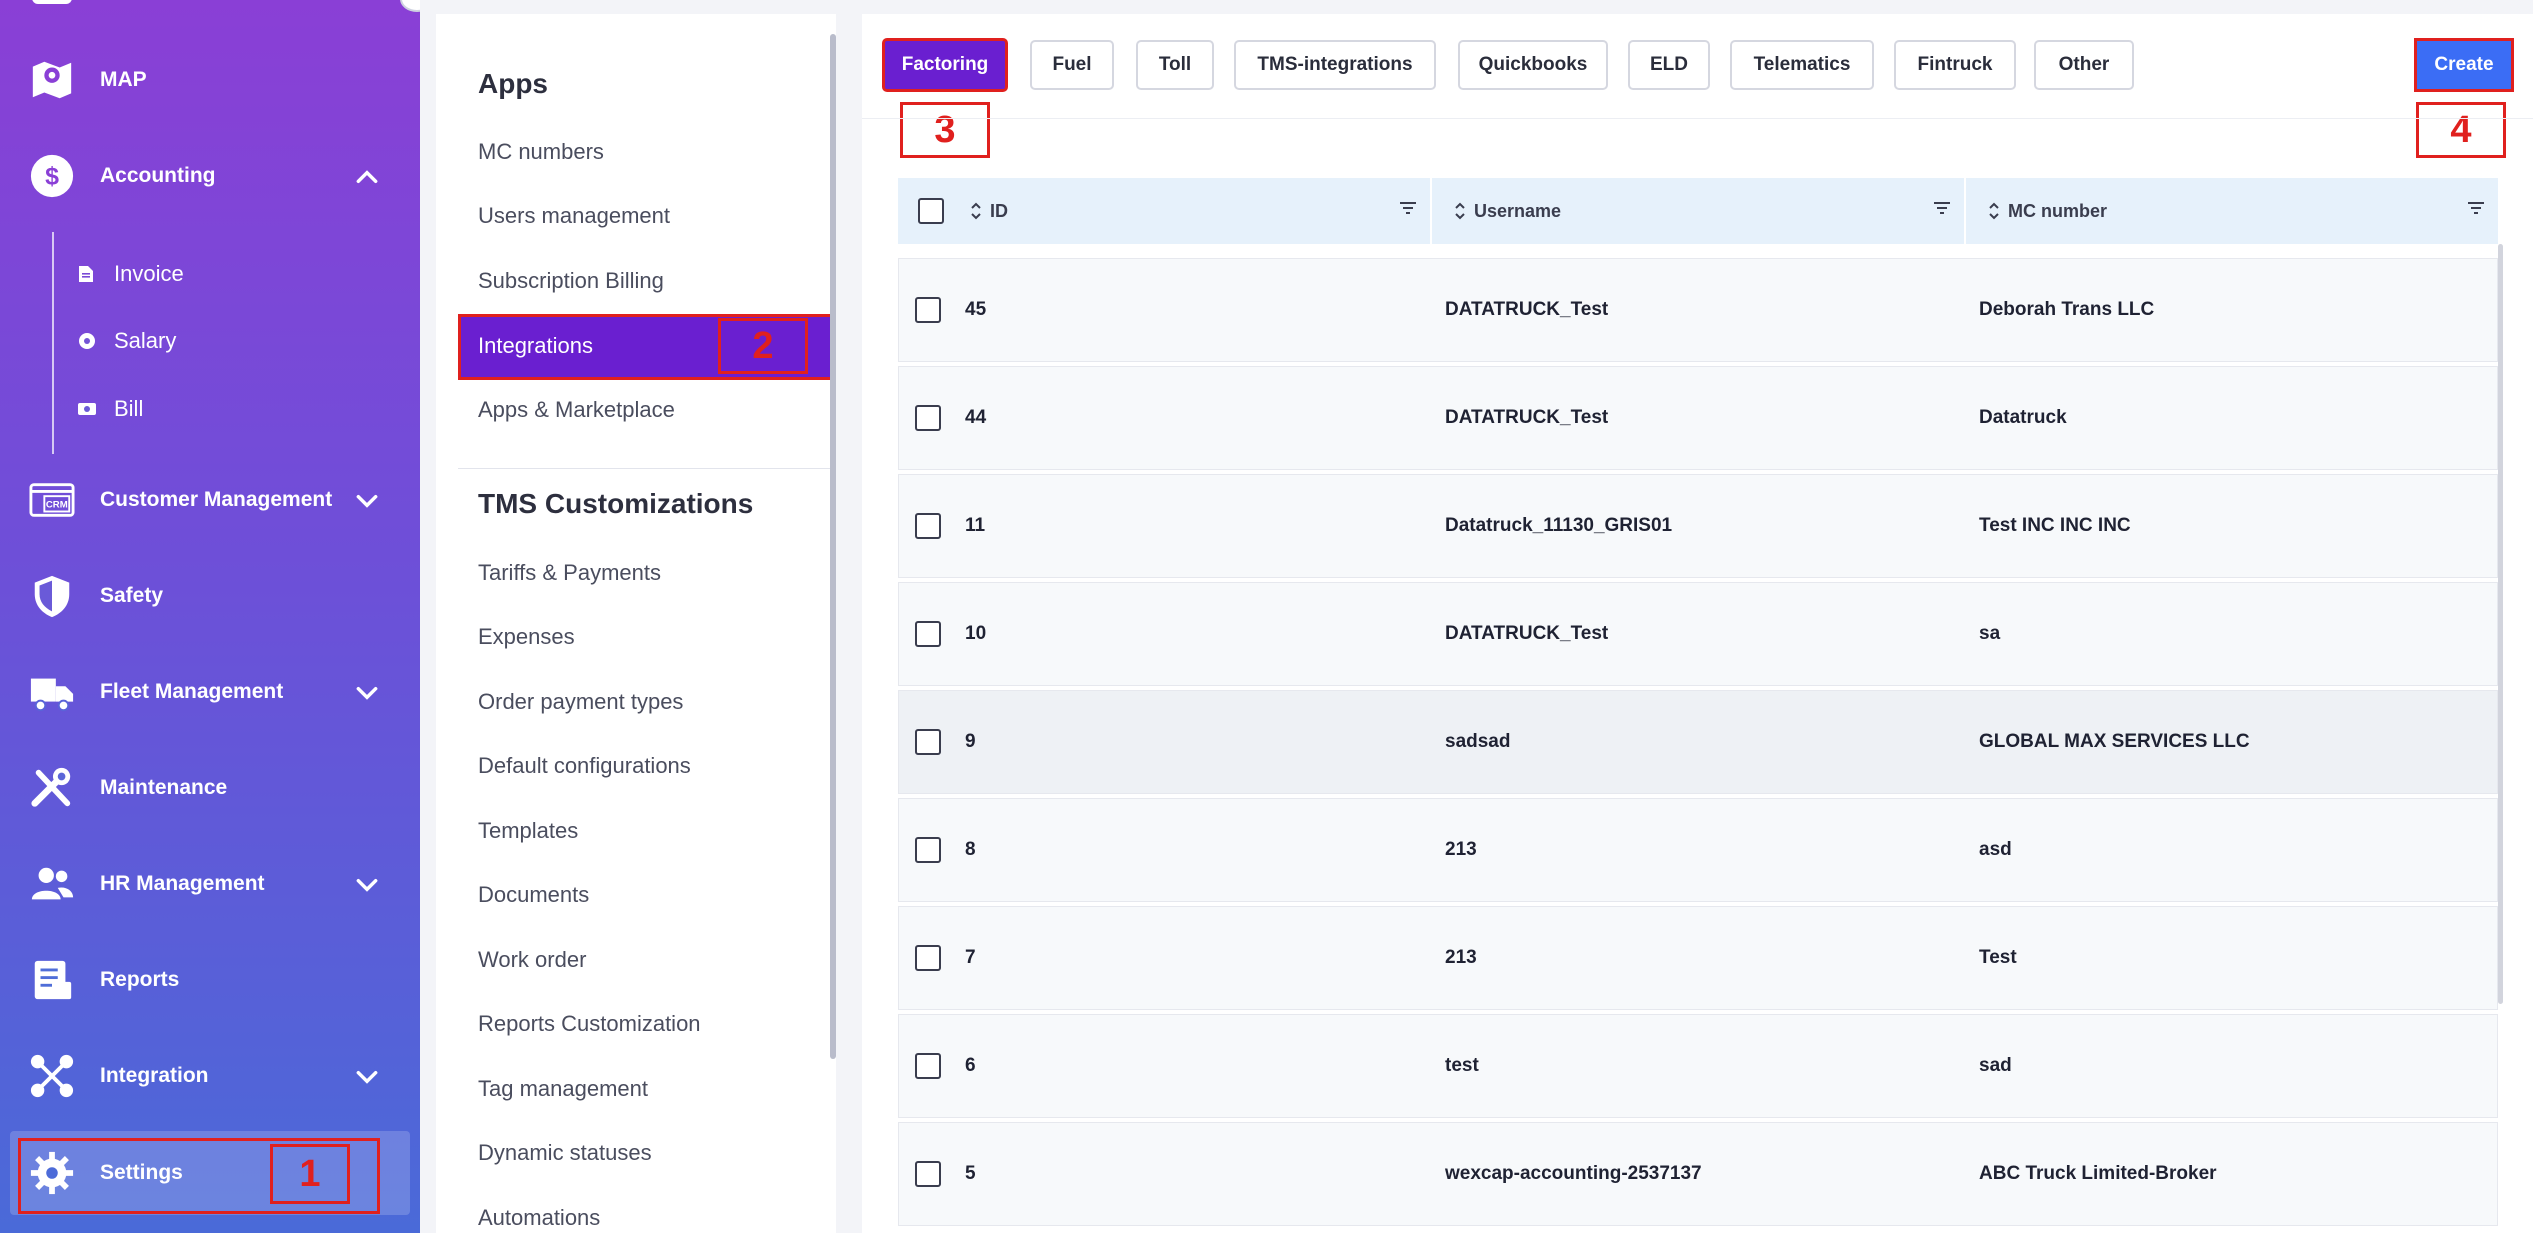  I want to click on menu-item-order-payment-types: Order payment types, so click(580, 702).